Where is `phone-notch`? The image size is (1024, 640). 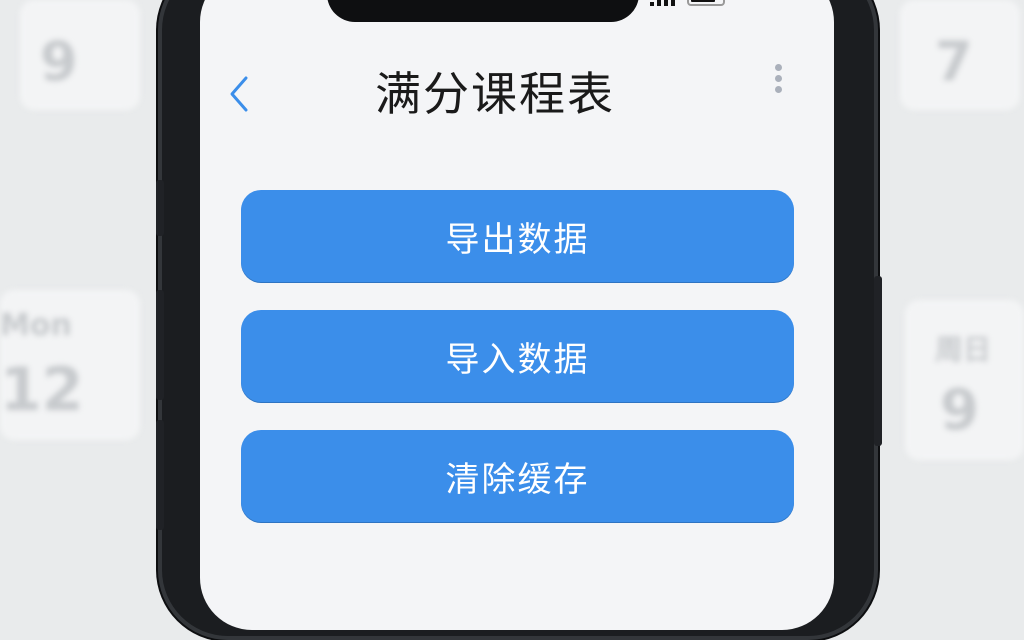
phone-notch is located at coordinates (483, 11).